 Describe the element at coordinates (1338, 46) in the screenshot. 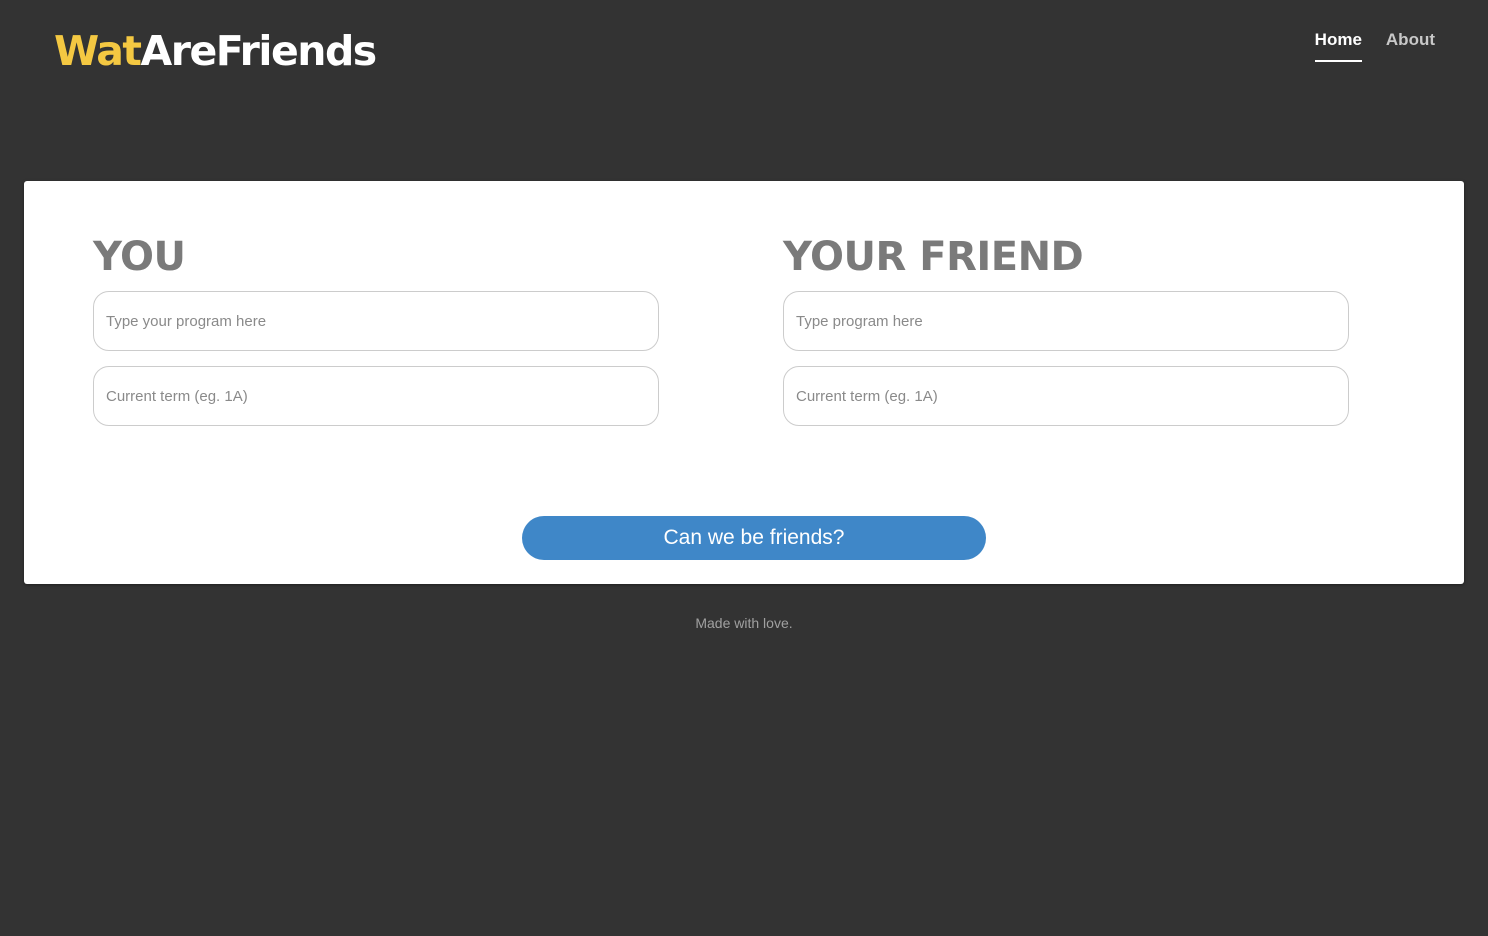

I see `nav-home-link: Home` at that location.